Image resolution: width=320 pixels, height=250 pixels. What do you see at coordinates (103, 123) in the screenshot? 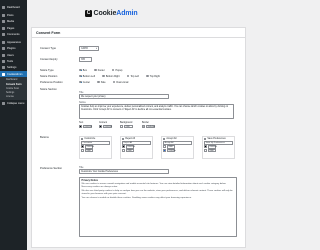
I see `color-content-label: Content` at bounding box center [103, 123].